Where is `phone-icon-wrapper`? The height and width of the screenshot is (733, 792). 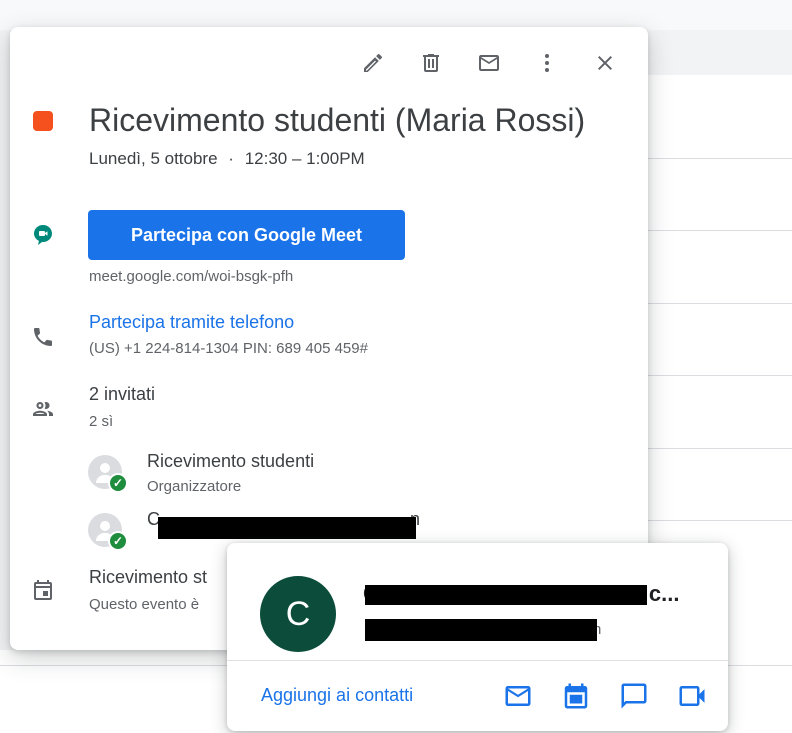 phone-icon-wrapper is located at coordinates (43, 337).